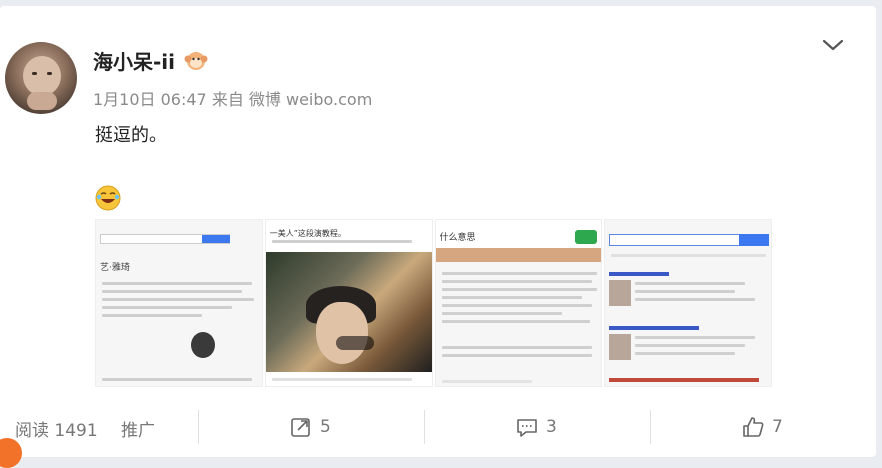  I want to click on repost-count: 5, so click(325, 427).